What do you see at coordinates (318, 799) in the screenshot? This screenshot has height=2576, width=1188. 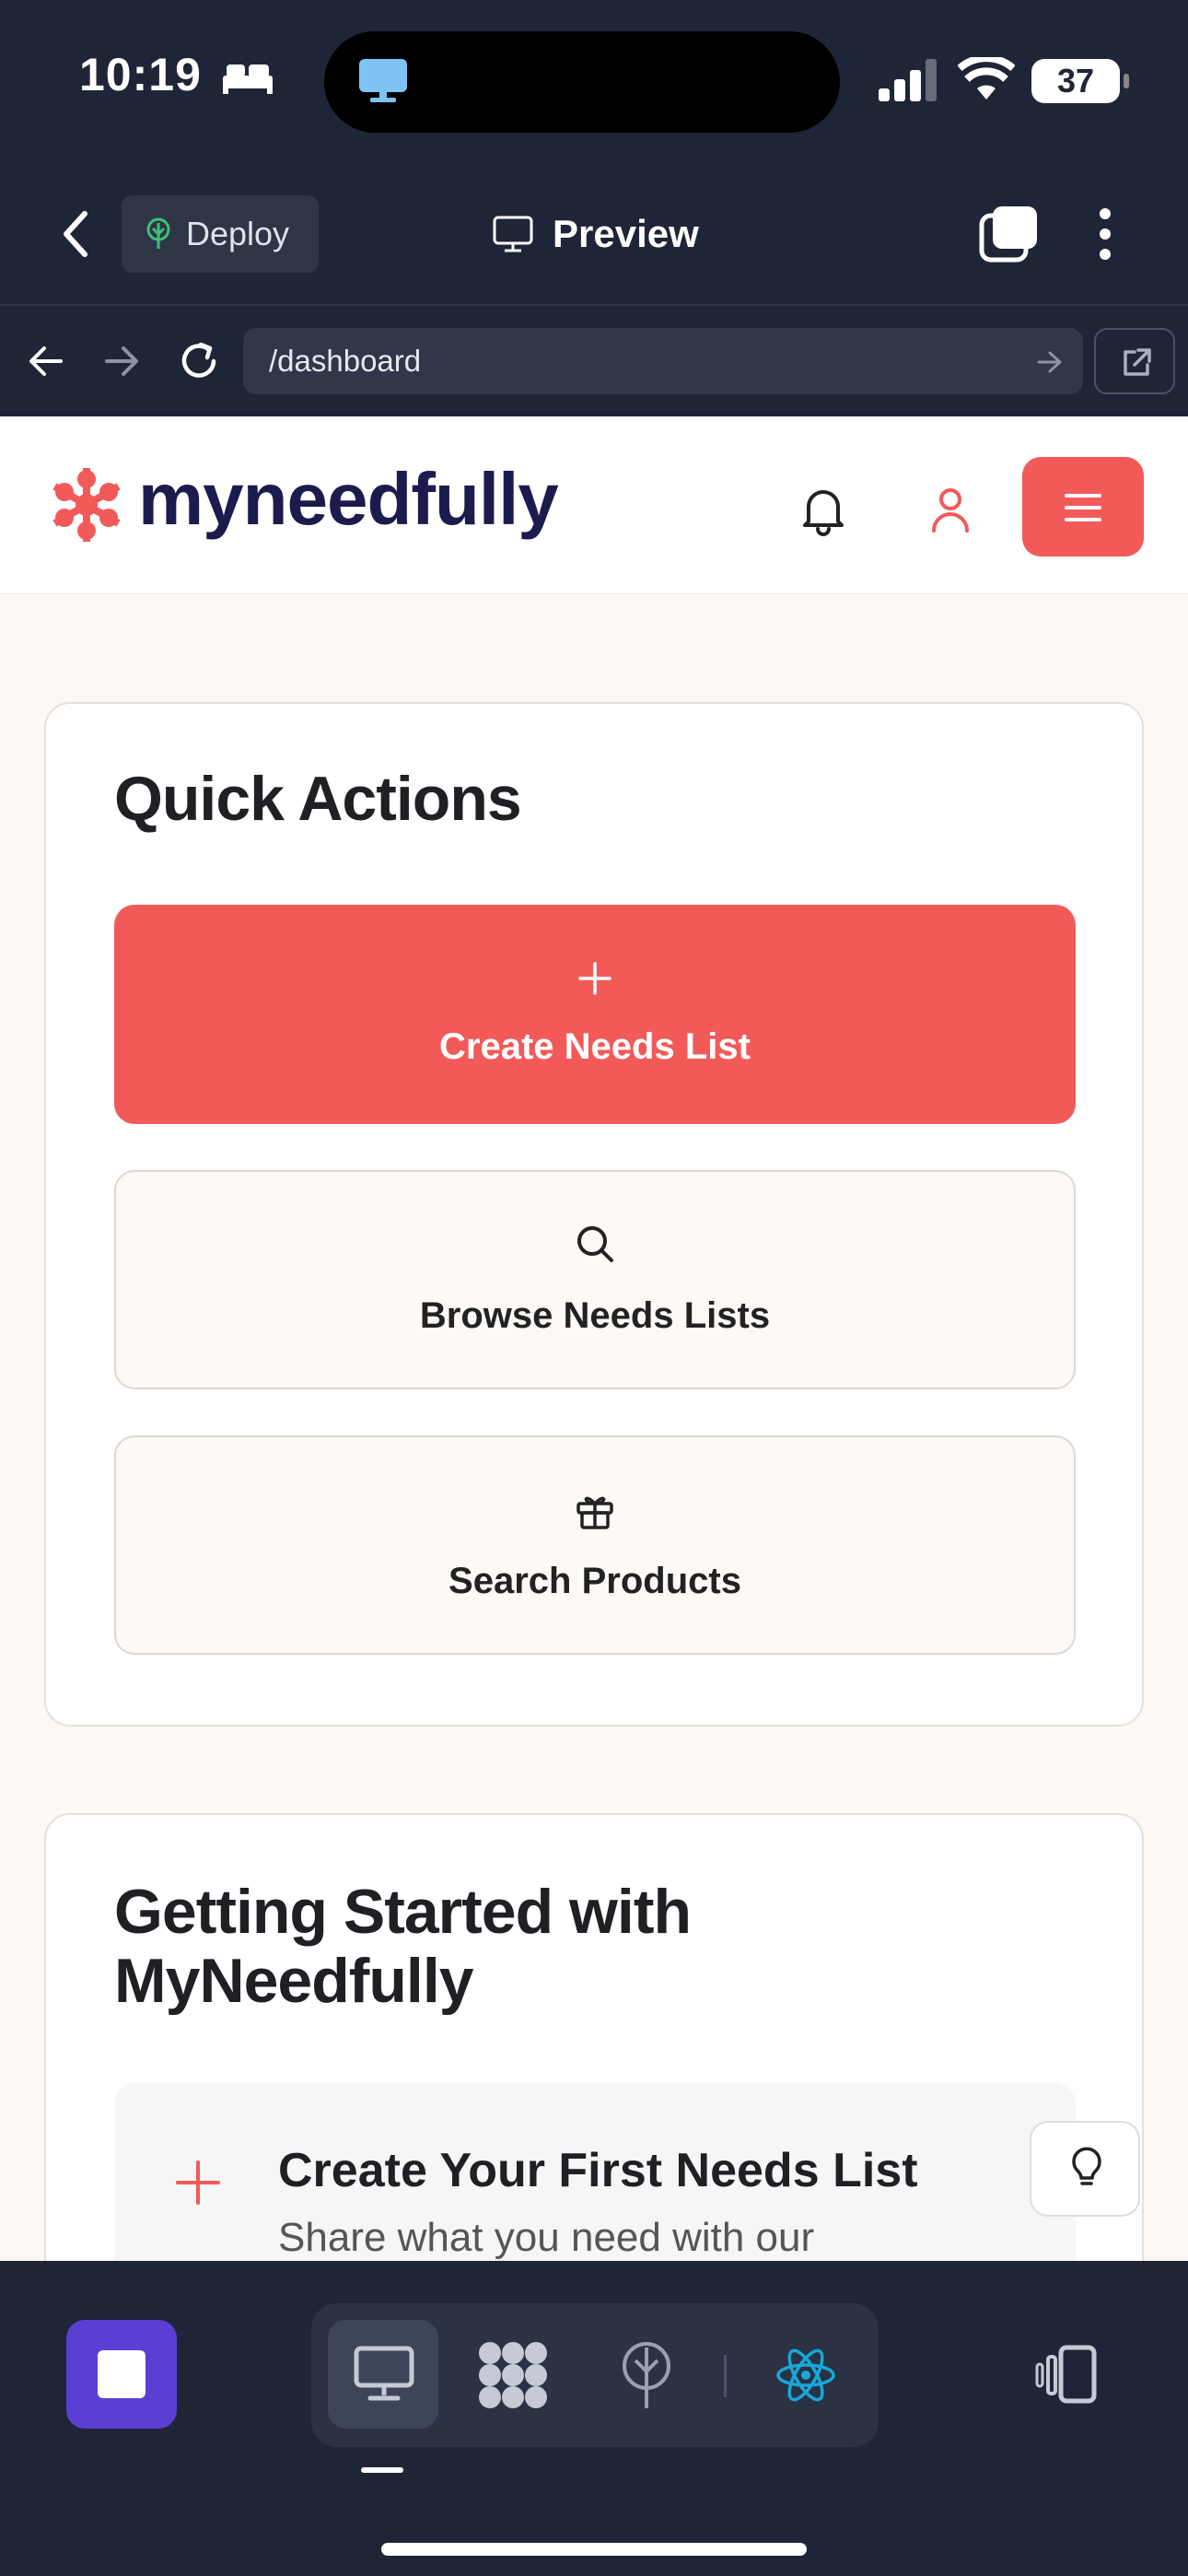 I see `quick-actions-title: Quick Actions` at bounding box center [318, 799].